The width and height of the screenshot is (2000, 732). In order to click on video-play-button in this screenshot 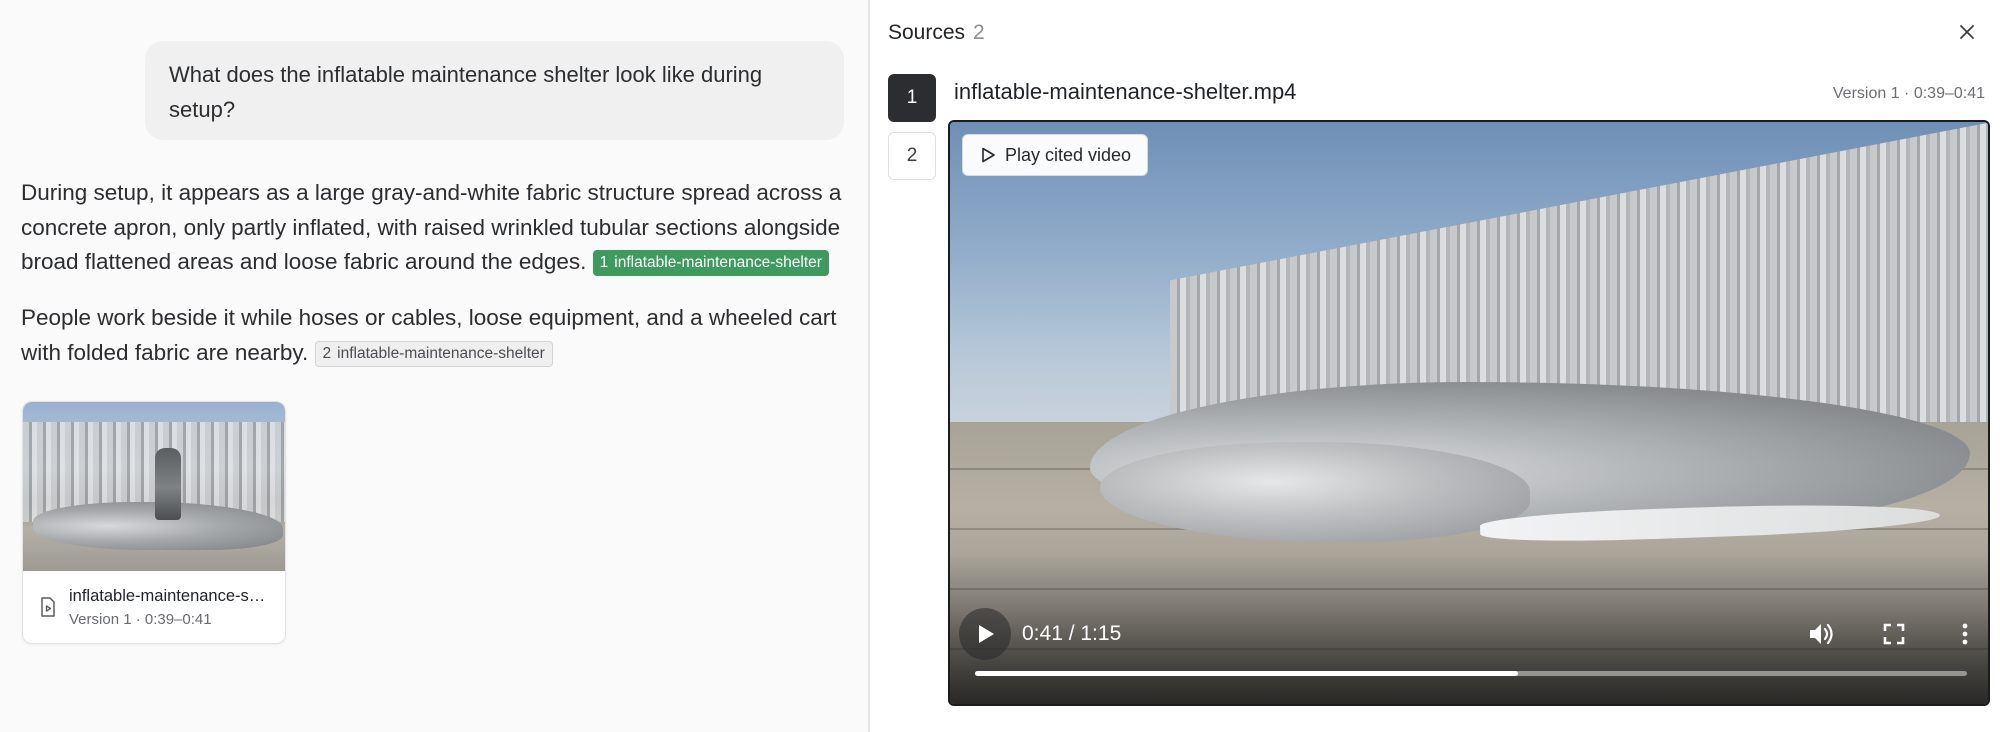, I will do `click(985, 634)`.